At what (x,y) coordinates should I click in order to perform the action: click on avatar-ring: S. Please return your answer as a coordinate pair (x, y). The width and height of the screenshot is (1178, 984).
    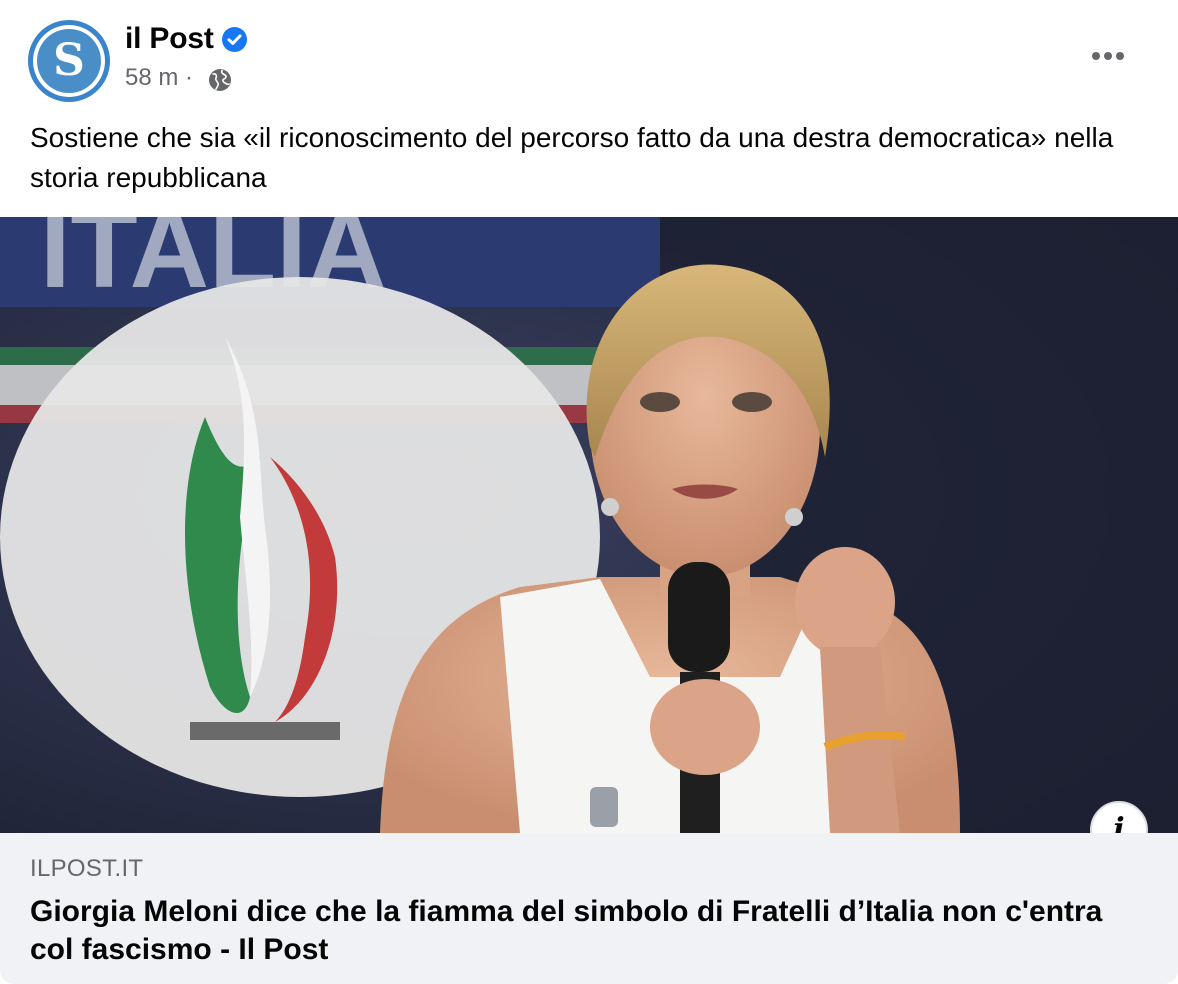
    Looking at the image, I should click on (69, 61).